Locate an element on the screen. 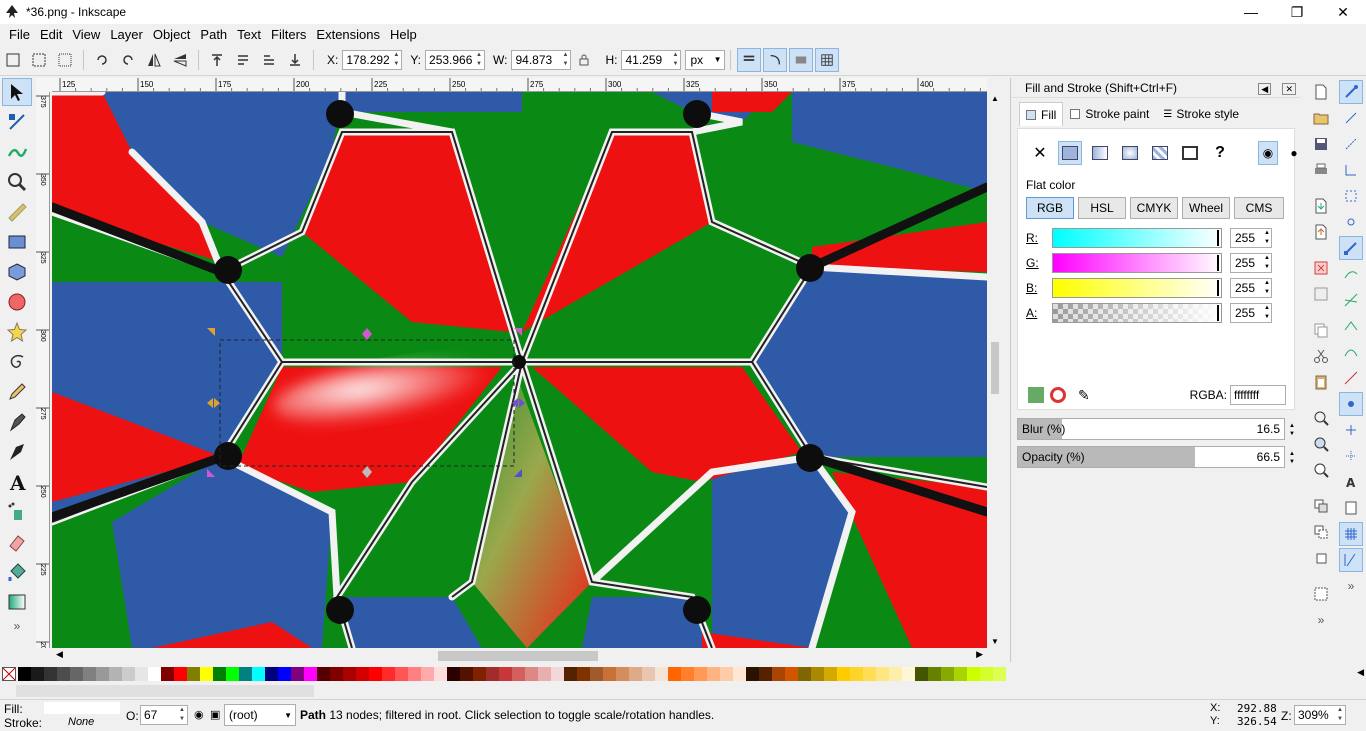 Image resolution: width=1366 pixels, height=731 pixels. palette-menu-icon: ◀ is located at coordinates (1360, 672).